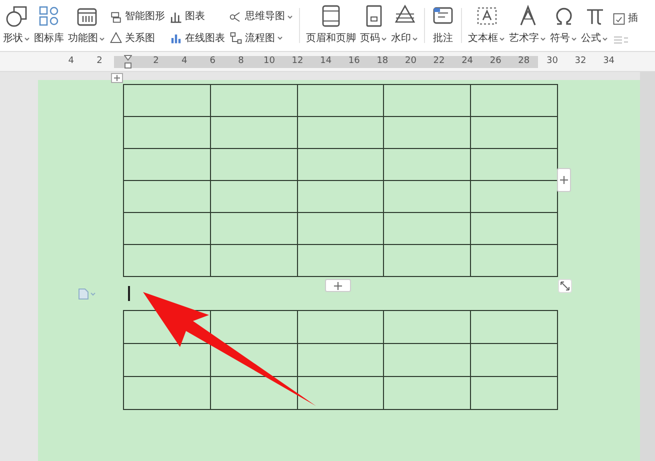 This screenshot has width=655, height=461. Describe the element at coordinates (647, 266) in the screenshot. I see `scroll-track` at that location.